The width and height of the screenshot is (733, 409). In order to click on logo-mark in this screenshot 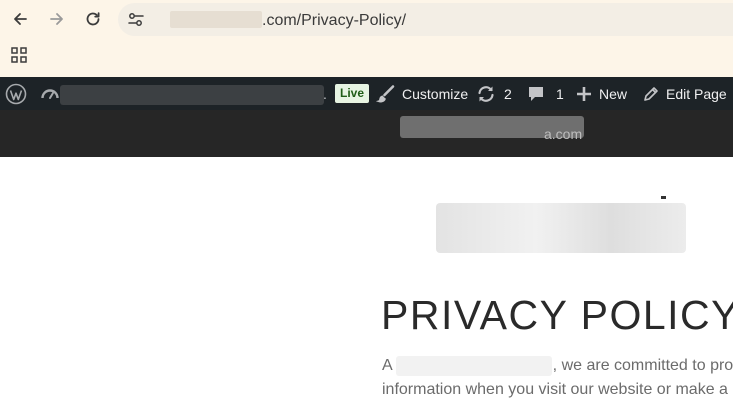, I will do `click(663, 197)`.